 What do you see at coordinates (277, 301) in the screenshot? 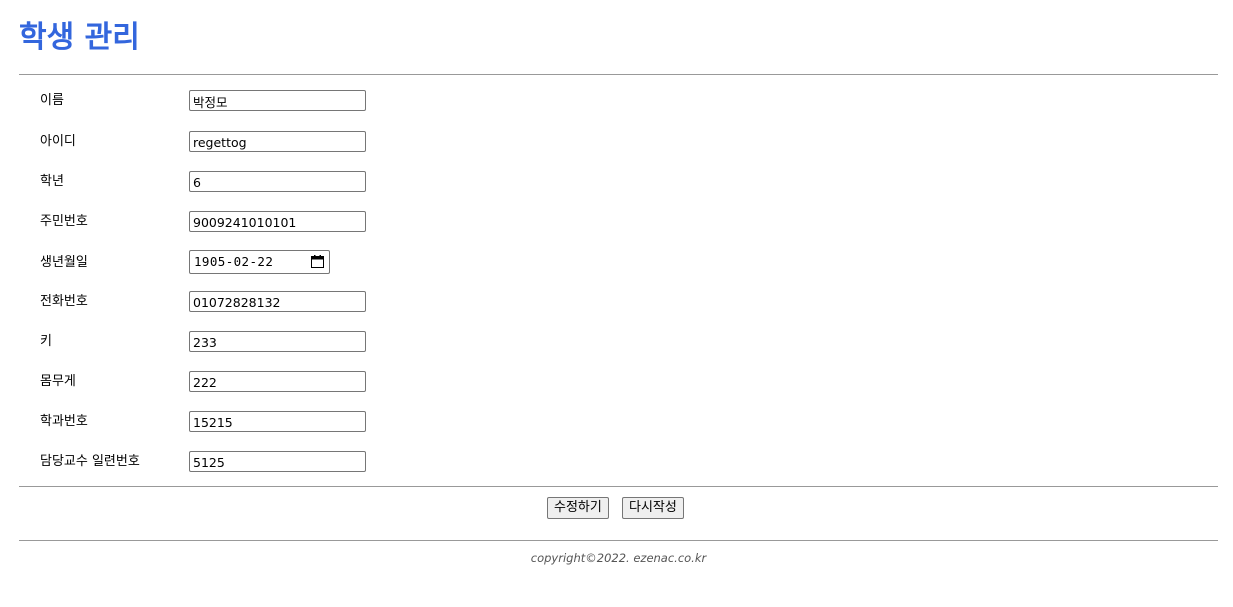
I see `phone-input` at bounding box center [277, 301].